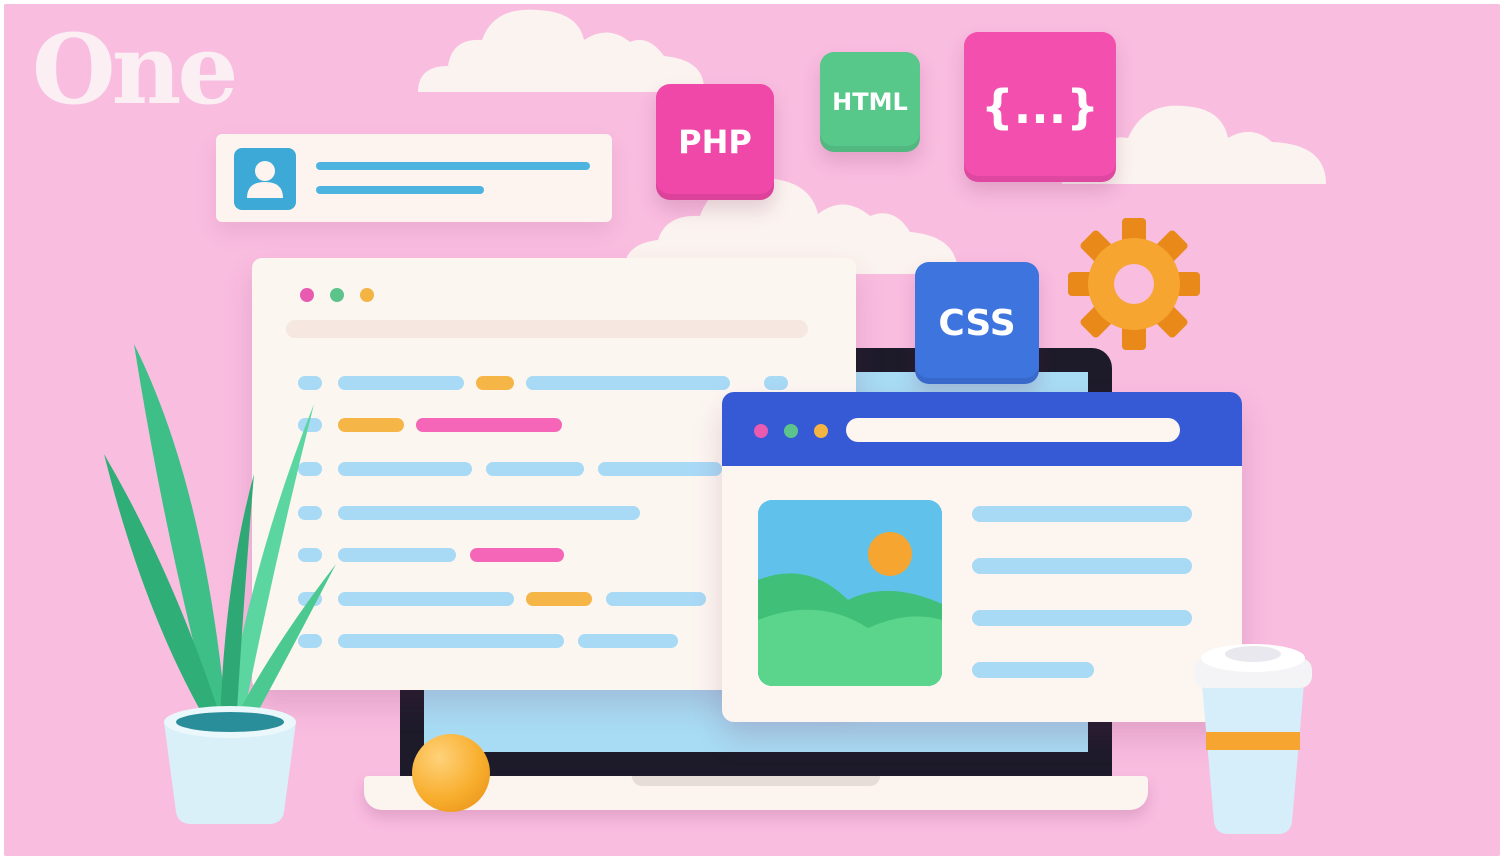 The height and width of the screenshot is (861, 1512). I want to click on profile-detail-line, so click(400, 190).